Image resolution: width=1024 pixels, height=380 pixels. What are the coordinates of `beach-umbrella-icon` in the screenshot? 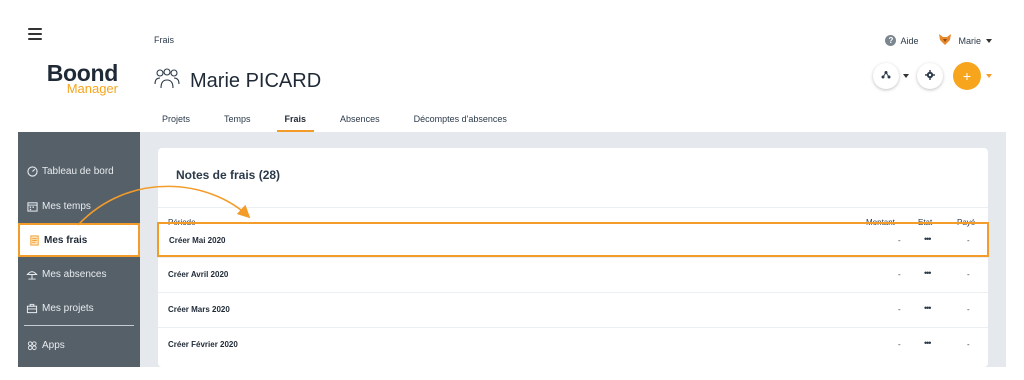 It's located at (32, 274).